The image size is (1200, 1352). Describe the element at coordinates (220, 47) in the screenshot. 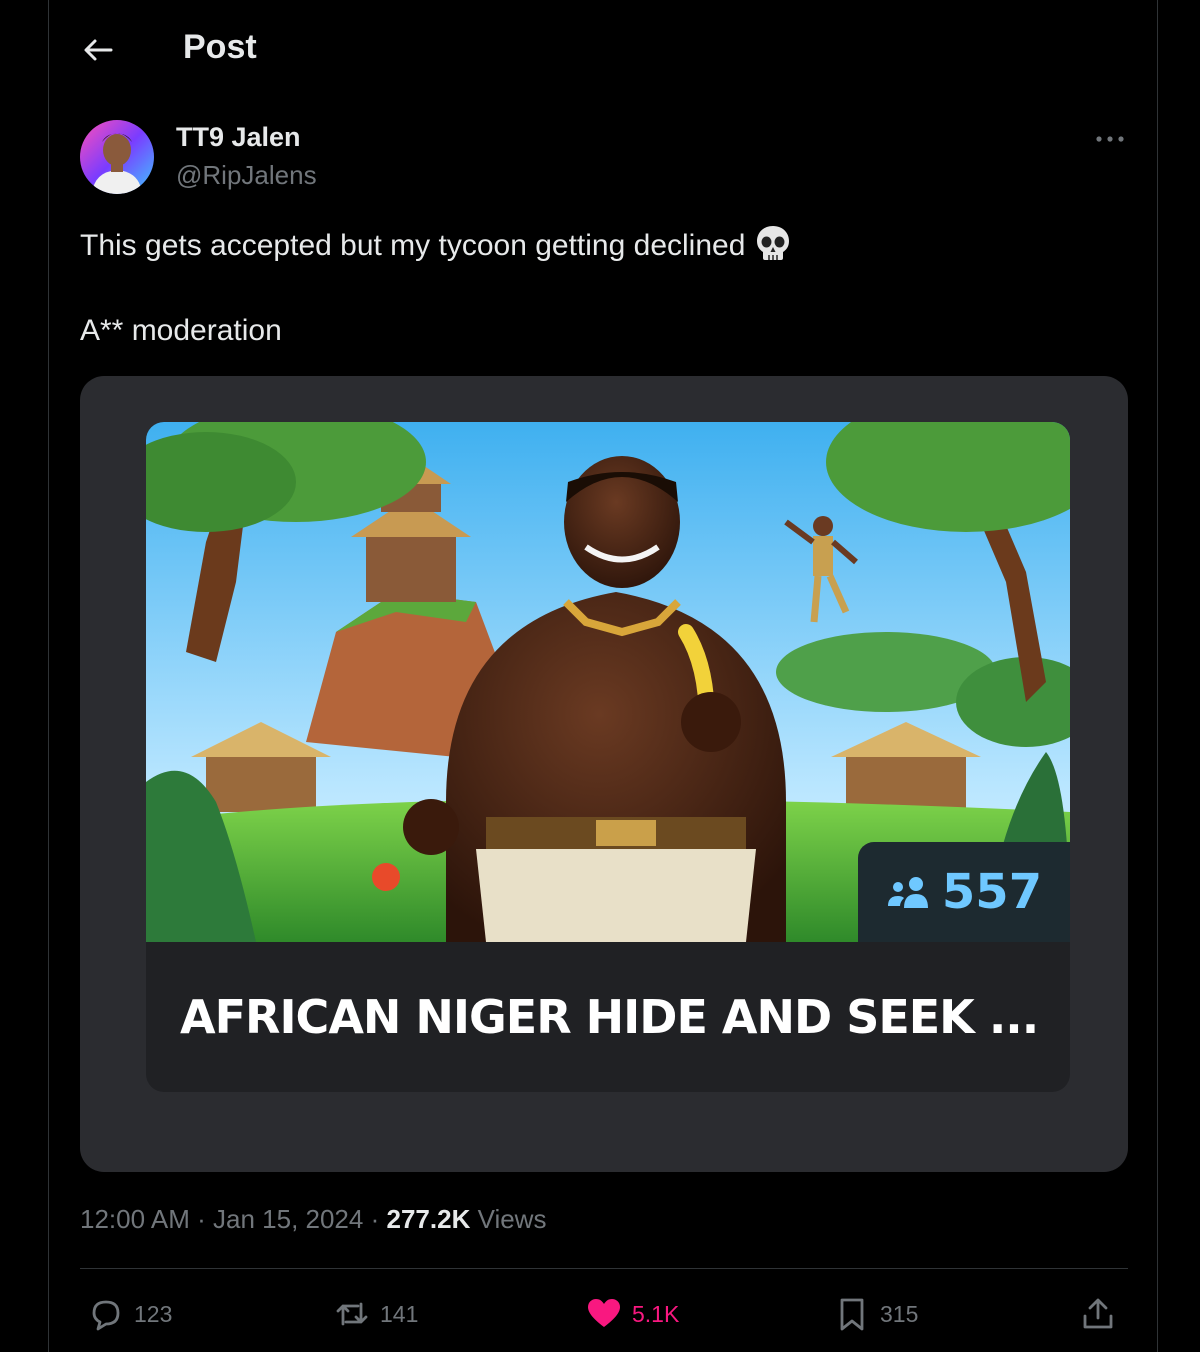

I see `page-title: Post` at that location.